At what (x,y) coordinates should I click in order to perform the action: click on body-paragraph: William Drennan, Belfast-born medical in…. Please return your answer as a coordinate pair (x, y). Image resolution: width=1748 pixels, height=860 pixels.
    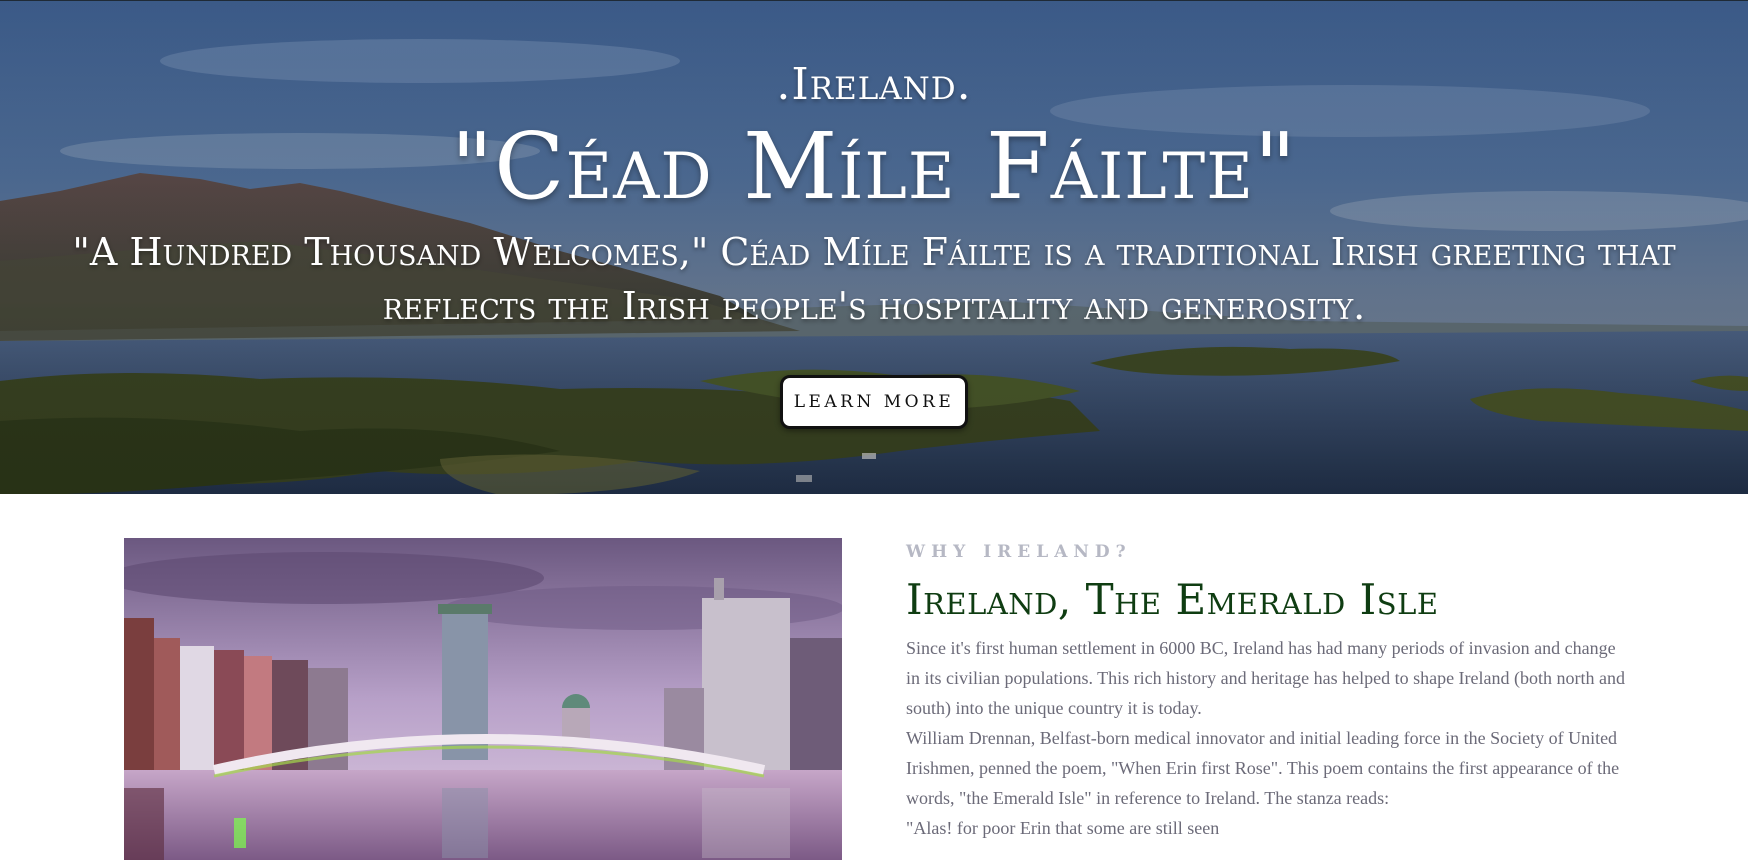
    Looking at the image, I should click on (1263, 768).